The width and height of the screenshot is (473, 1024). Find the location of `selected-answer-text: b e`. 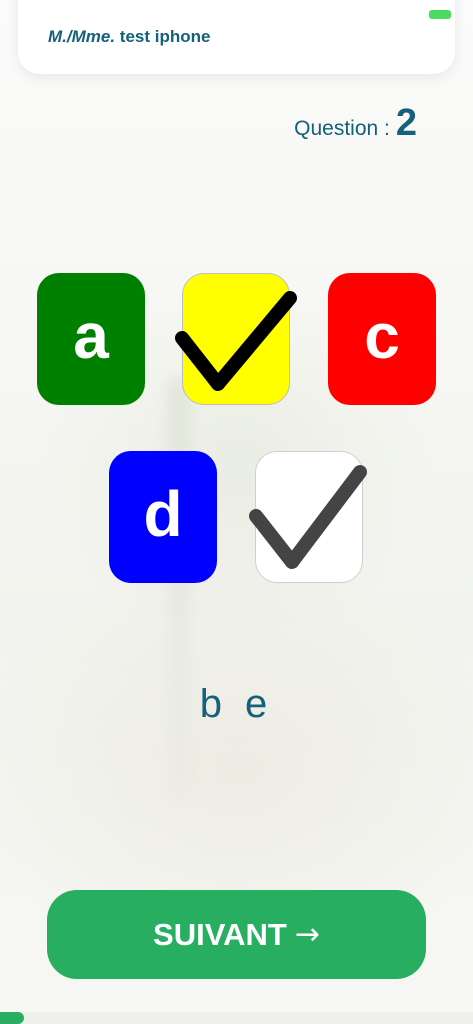

selected-answer-text: b e is located at coordinates (236, 704).